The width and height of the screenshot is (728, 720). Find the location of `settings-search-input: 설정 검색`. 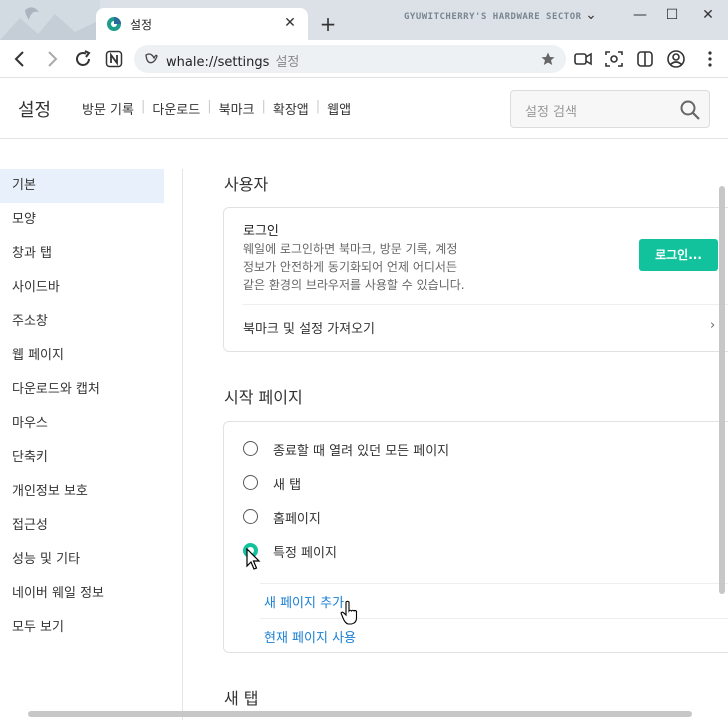

settings-search-input: 설정 검색 is located at coordinates (610, 109).